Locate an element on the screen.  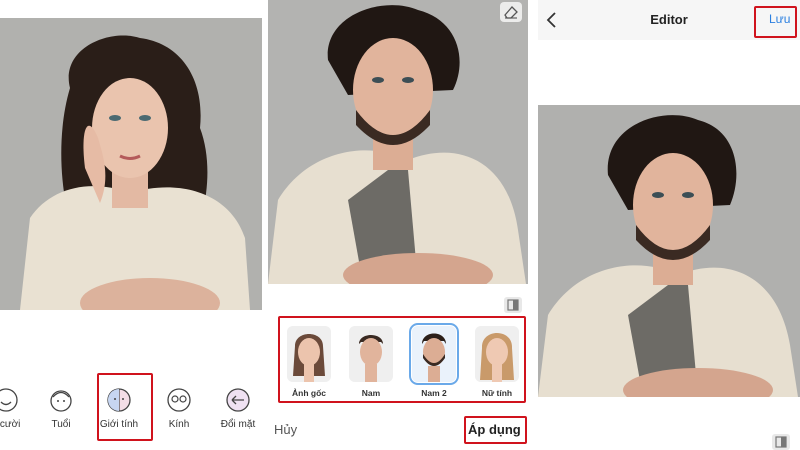
eraser-icon is located at coordinates (511, 12).